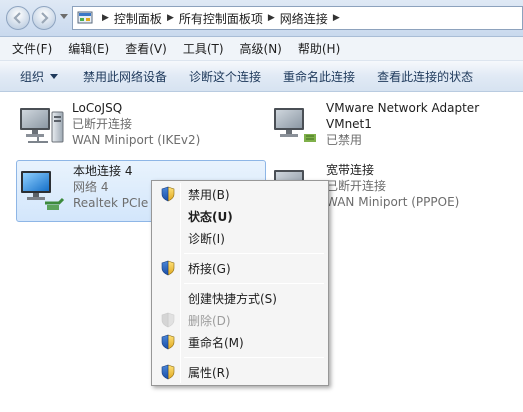  I want to click on back-arrow-icon, so click(17, 18).